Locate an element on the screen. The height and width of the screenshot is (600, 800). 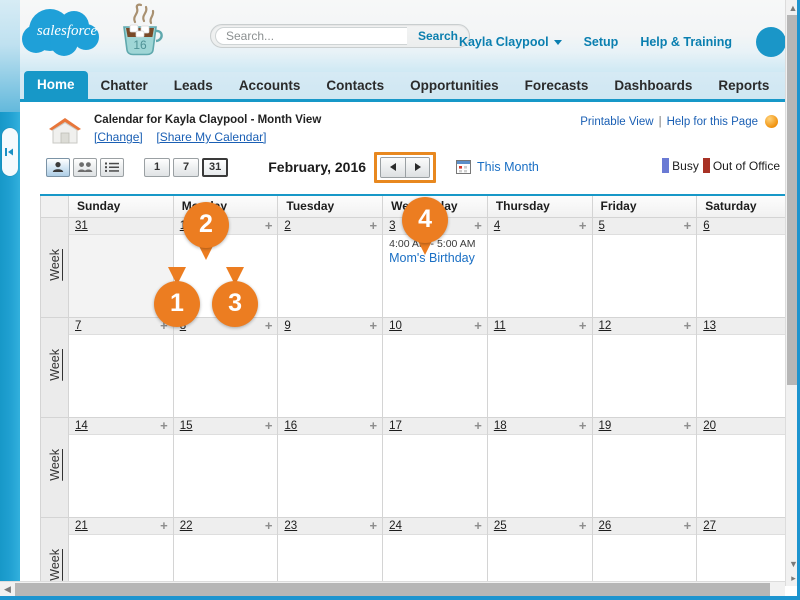
day-number-link: 13 is located at coordinates (709, 326).